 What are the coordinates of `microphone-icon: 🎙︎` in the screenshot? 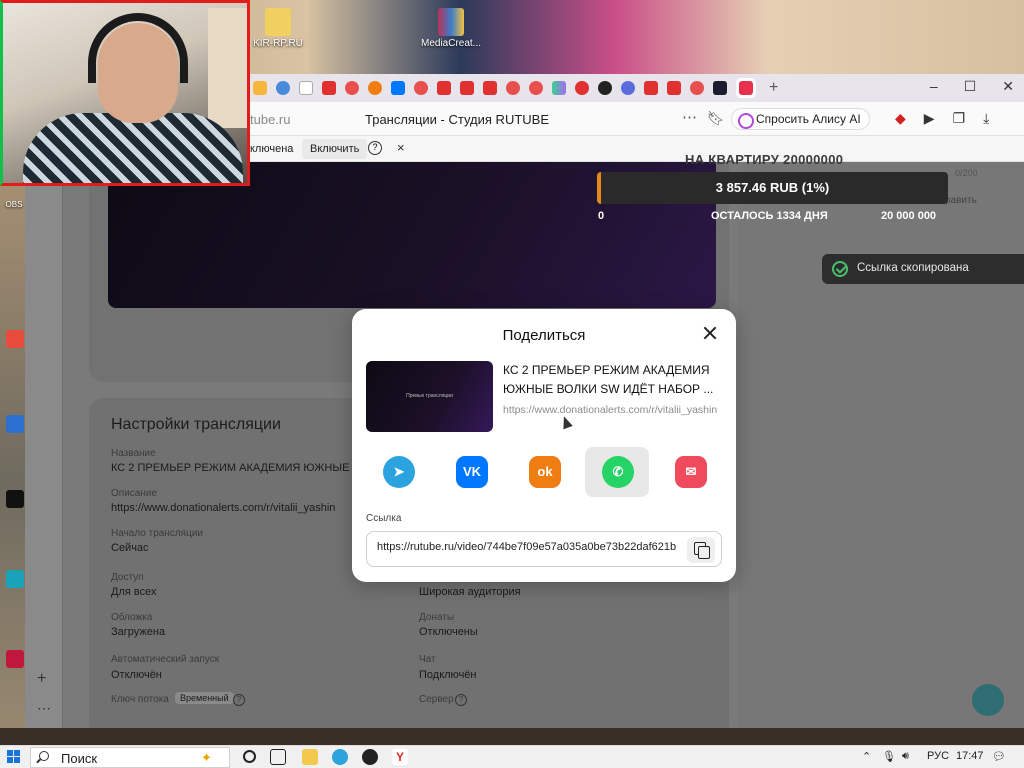 It's located at (889, 756).